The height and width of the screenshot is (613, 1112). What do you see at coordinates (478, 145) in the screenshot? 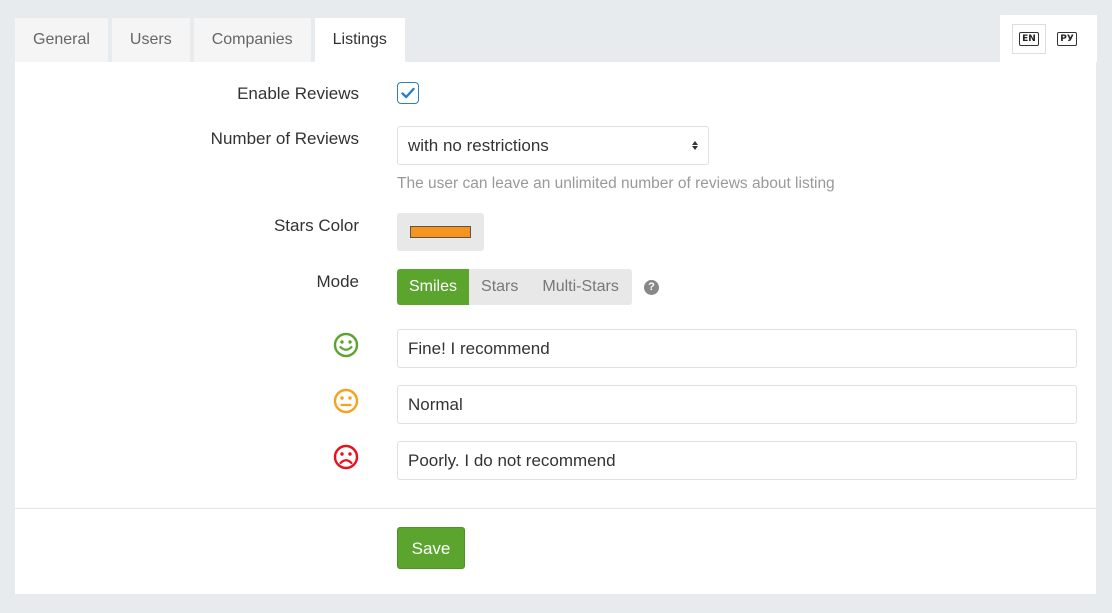
I see `number-of-reviews-value: with no restrictions` at bounding box center [478, 145].